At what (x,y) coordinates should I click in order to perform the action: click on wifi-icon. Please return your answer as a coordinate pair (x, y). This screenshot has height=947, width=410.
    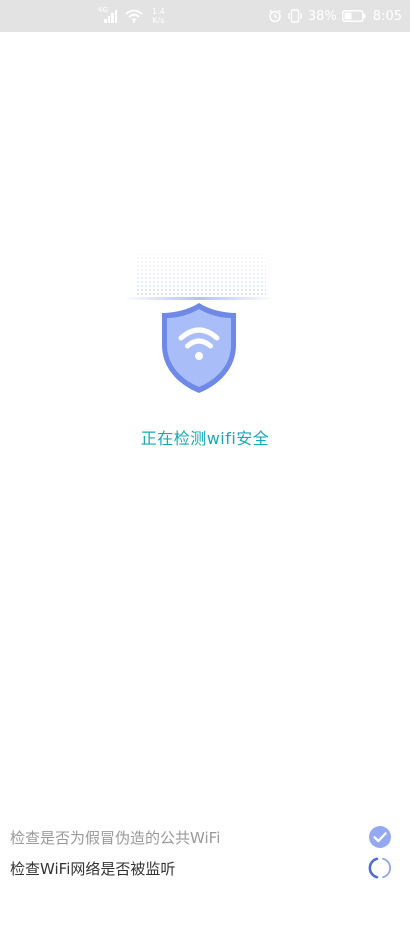
    Looking at the image, I should click on (134, 16).